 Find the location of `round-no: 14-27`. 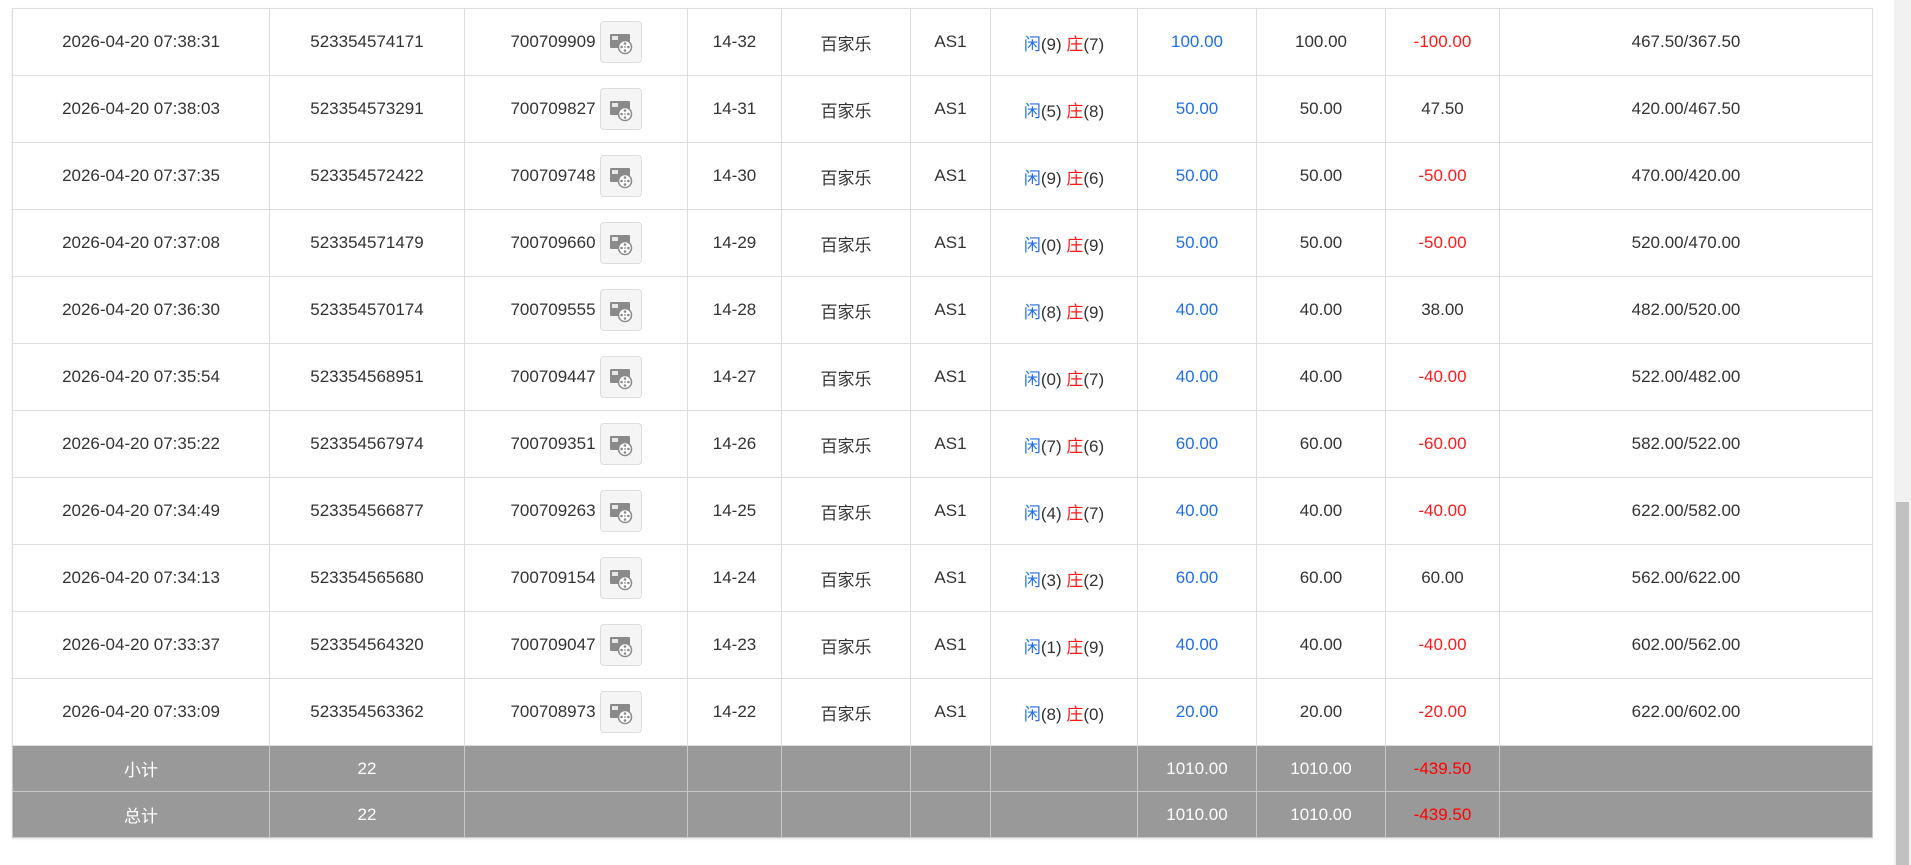

round-no: 14-27 is located at coordinates (734, 376).